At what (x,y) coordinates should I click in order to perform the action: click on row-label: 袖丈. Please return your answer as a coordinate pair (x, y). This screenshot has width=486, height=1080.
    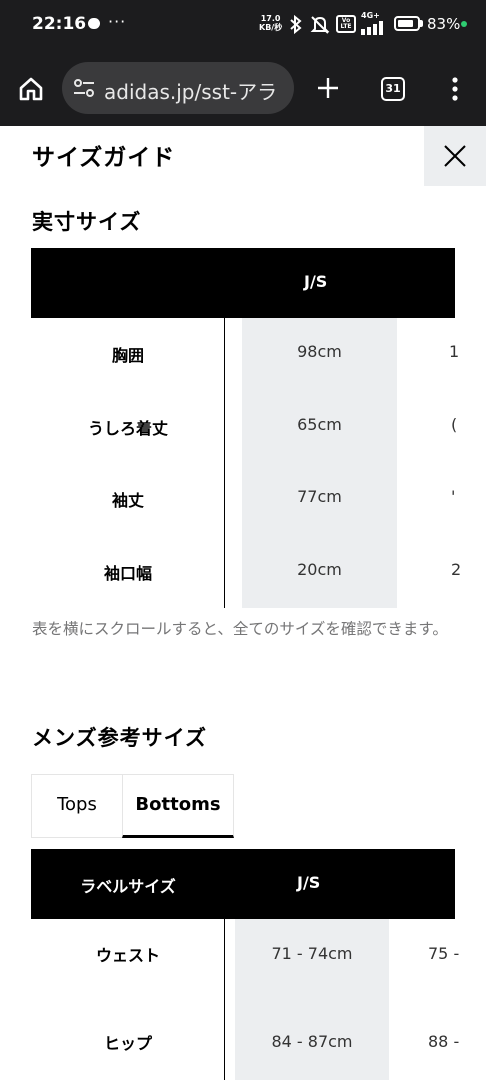
    Looking at the image, I should click on (127, 500).